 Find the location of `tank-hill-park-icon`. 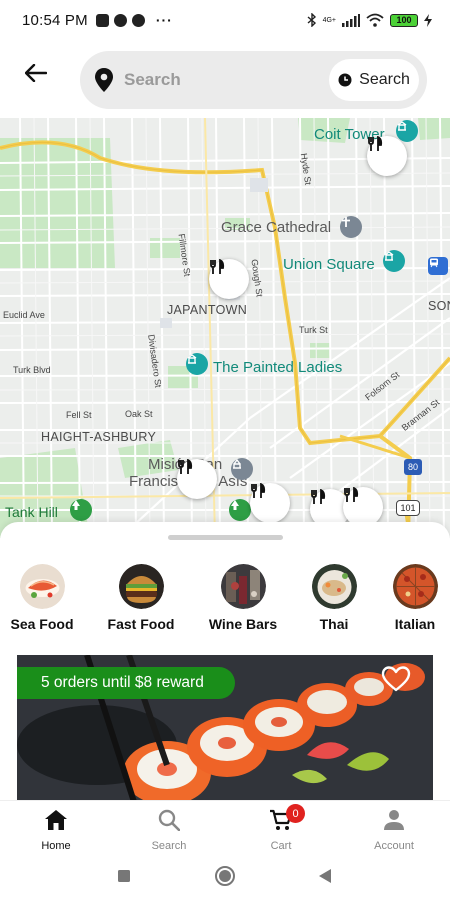

tank-hill-park-icon is located at coordinates (81, 510).